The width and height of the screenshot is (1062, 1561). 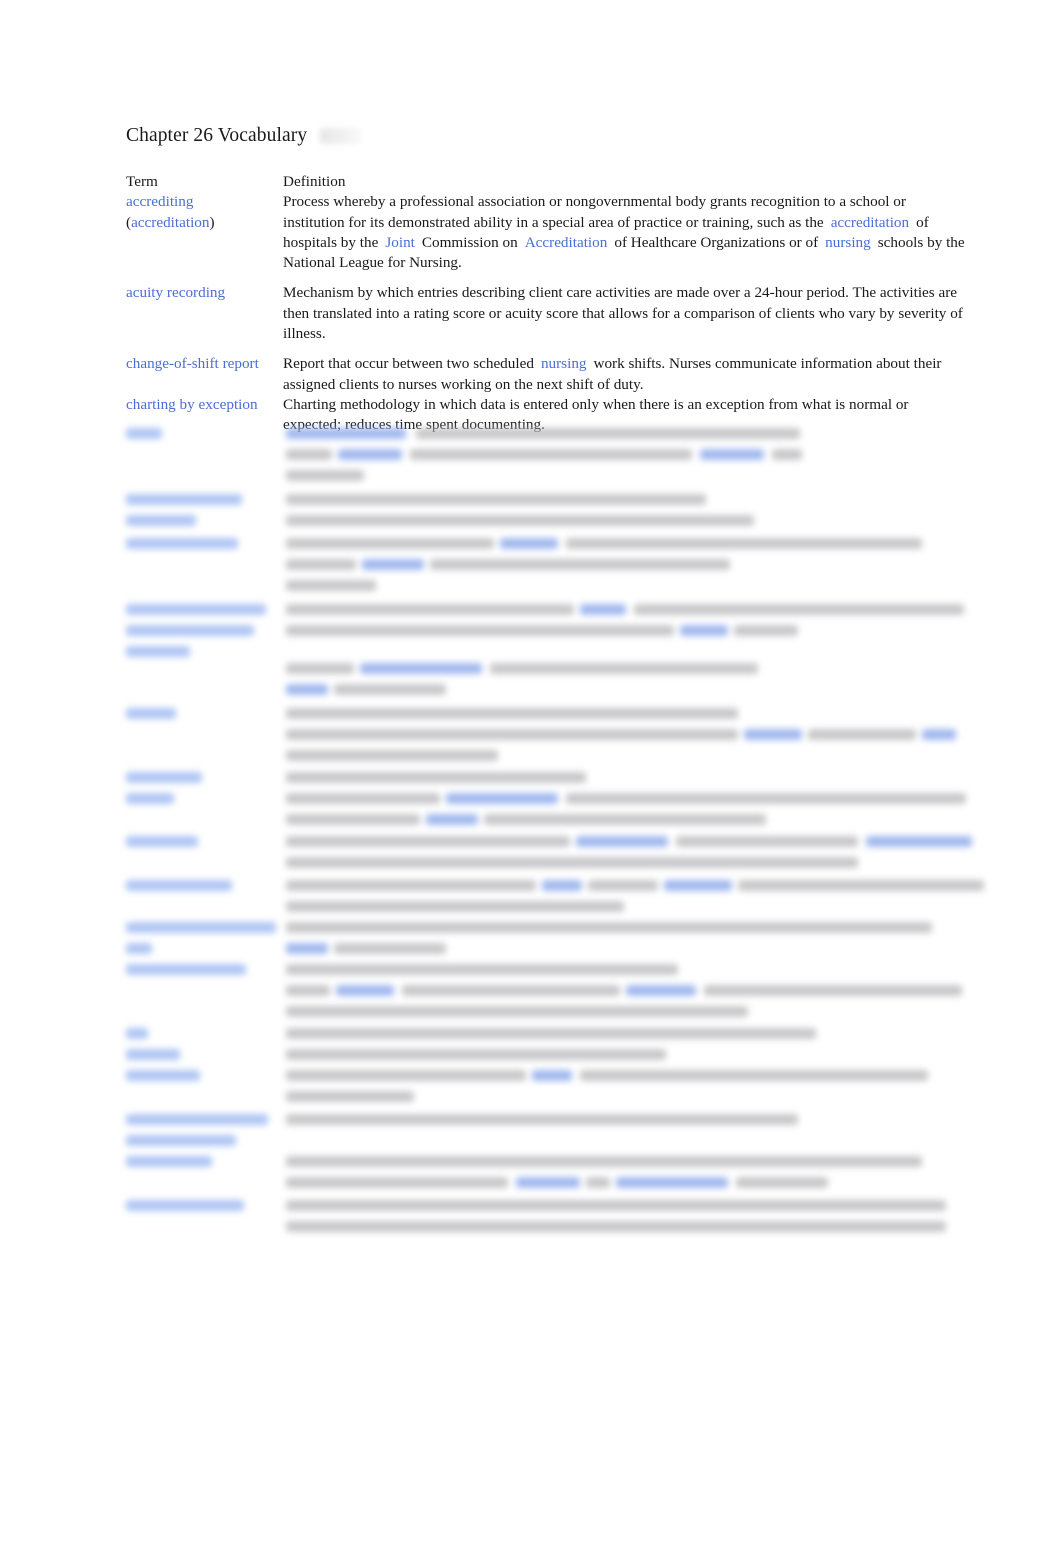 What do you see at coordinates (566, 242) in the screenshot?
I see `definition-link: Accreditation` at bounding box center [566, 242].